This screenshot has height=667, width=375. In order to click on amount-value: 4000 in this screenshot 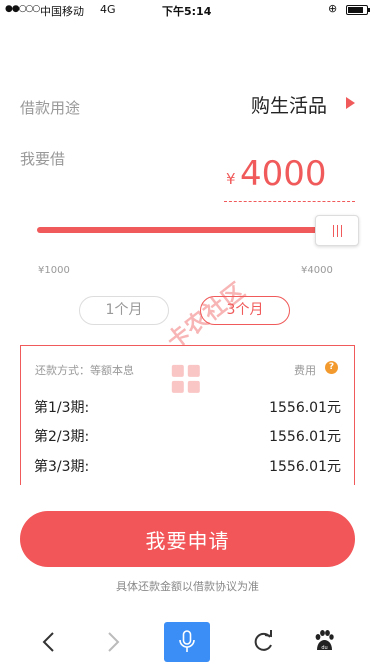, I will do `click(283, 174)`.